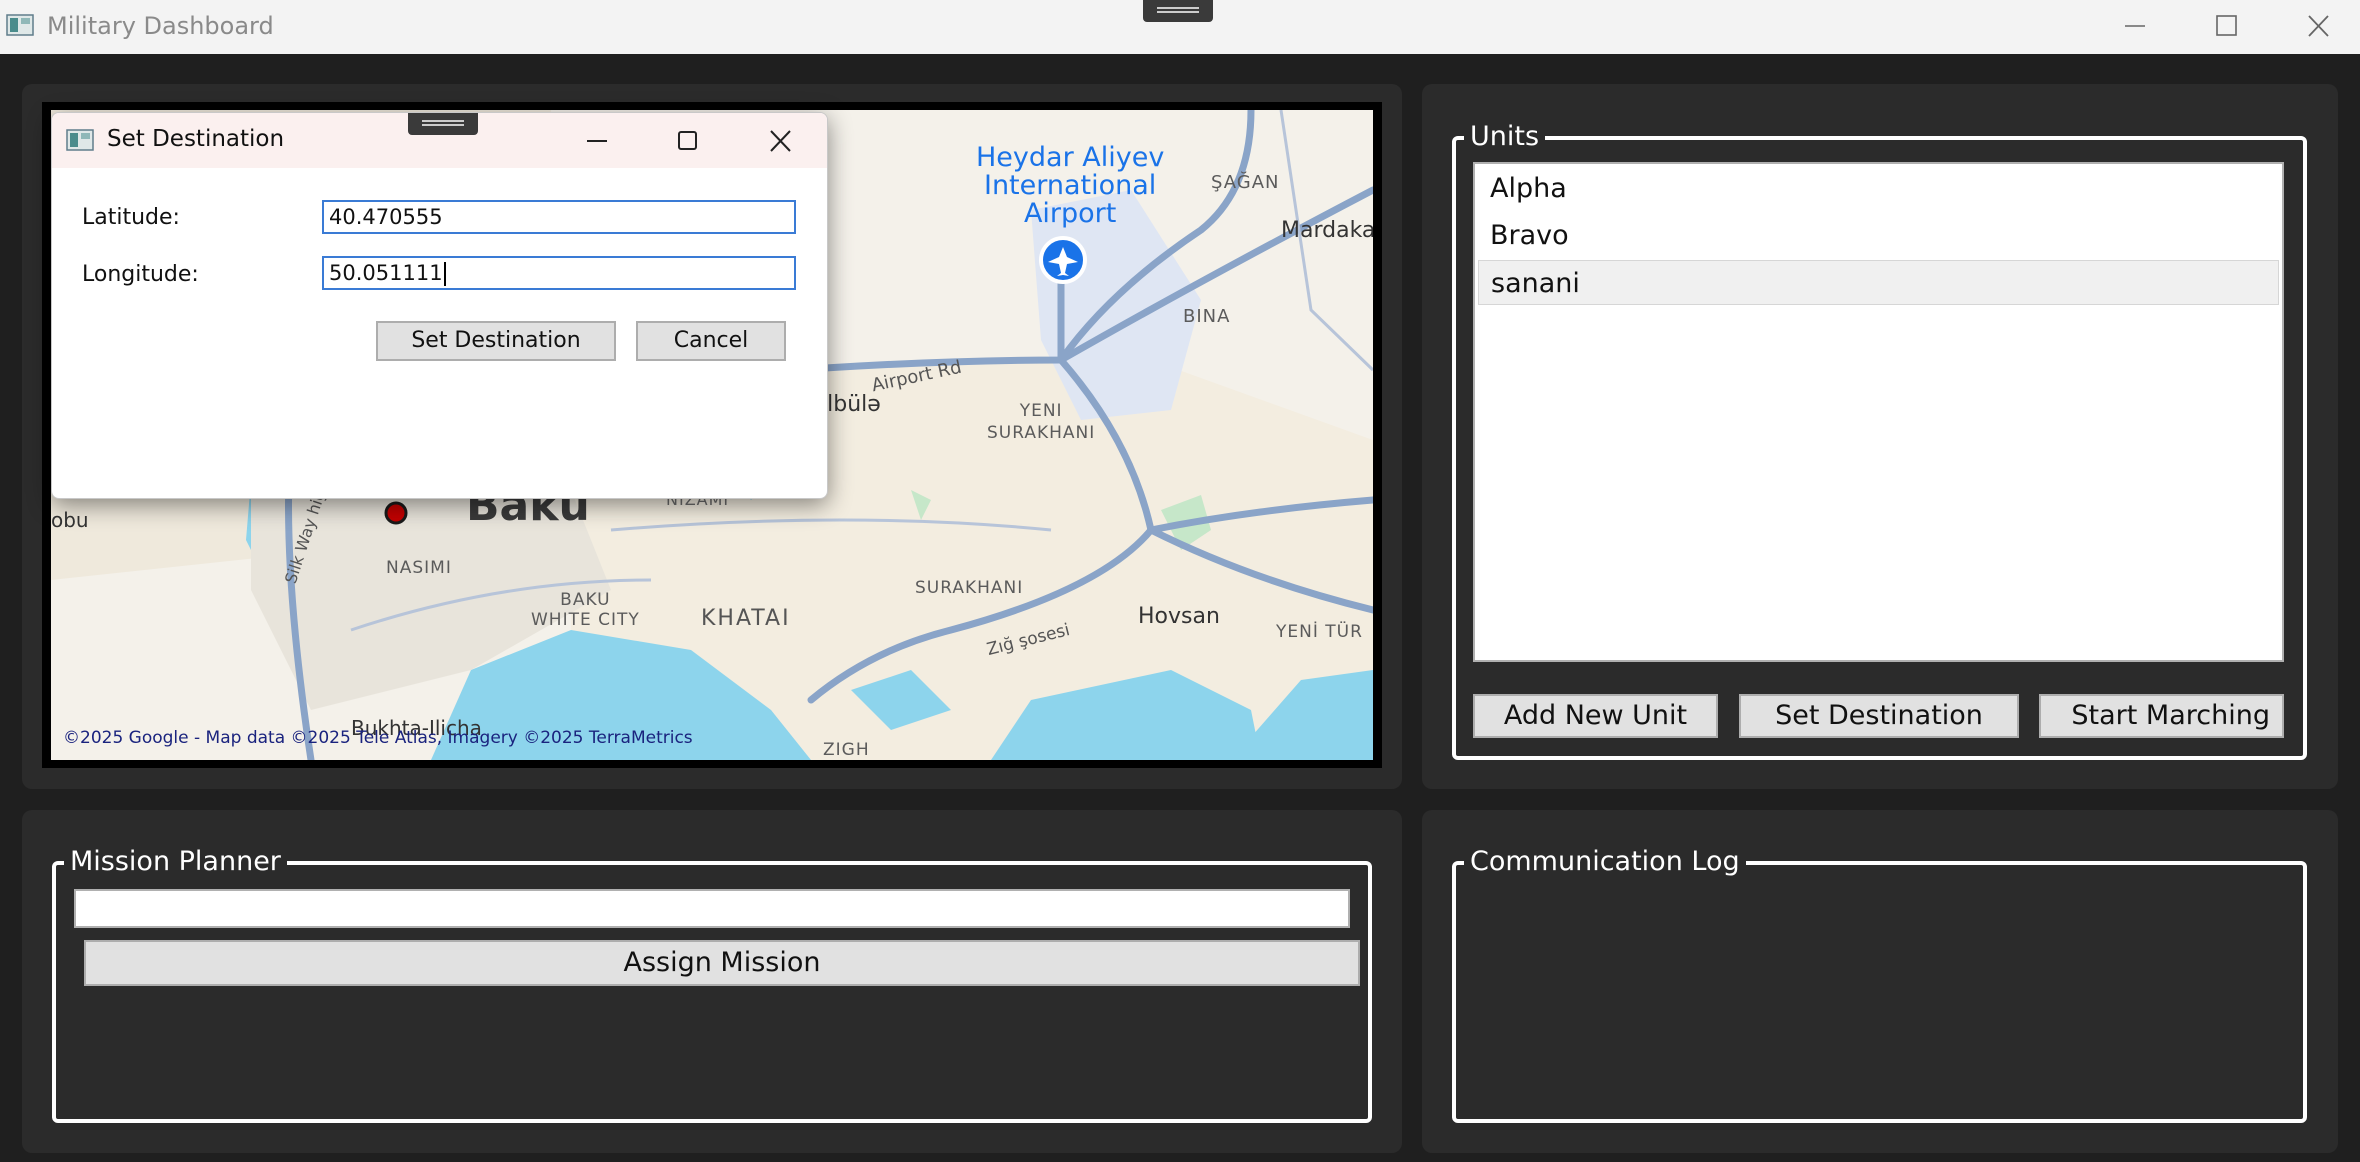 This screenshot has width=2360, height=1162. Describe the element at coordinates (711, 341) in the screenshot. I see `dialog-cancel-button: Cancel` at that location.